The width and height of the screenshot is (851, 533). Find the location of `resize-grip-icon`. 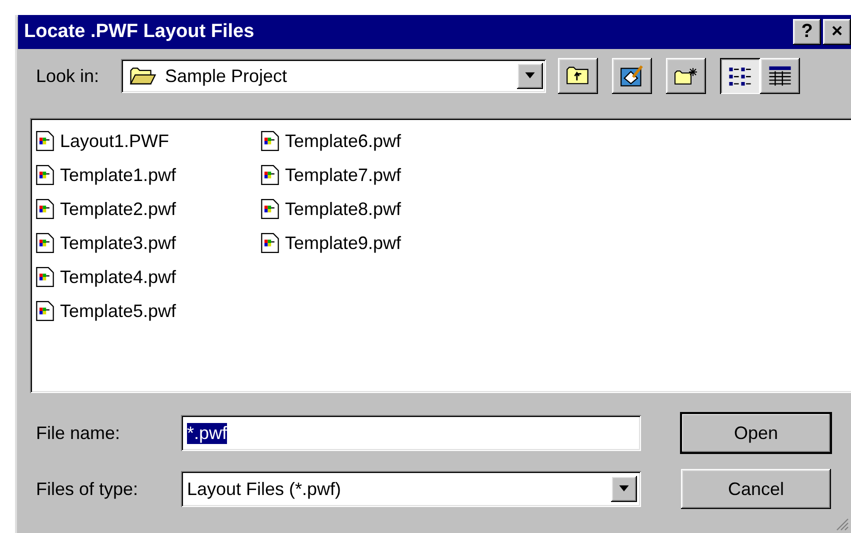

resize-grip-icon is located at coordinates (842, 524).